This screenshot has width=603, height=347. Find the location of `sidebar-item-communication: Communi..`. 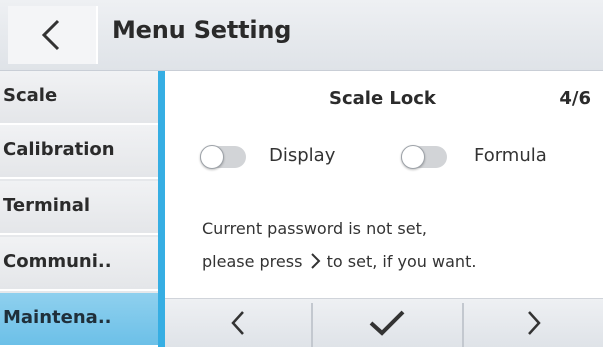

sidebar-item-communication: Communi.. is located at coordinates (79, 264).